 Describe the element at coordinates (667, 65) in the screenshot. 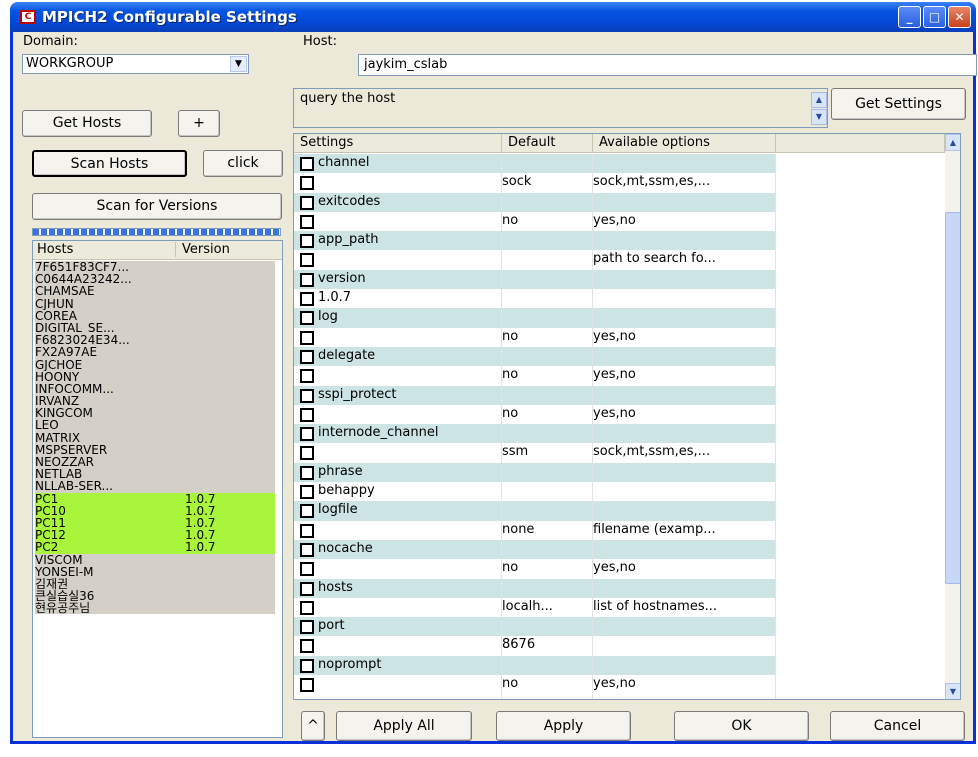

I see `host-input: jaykim_cslab` at that location.